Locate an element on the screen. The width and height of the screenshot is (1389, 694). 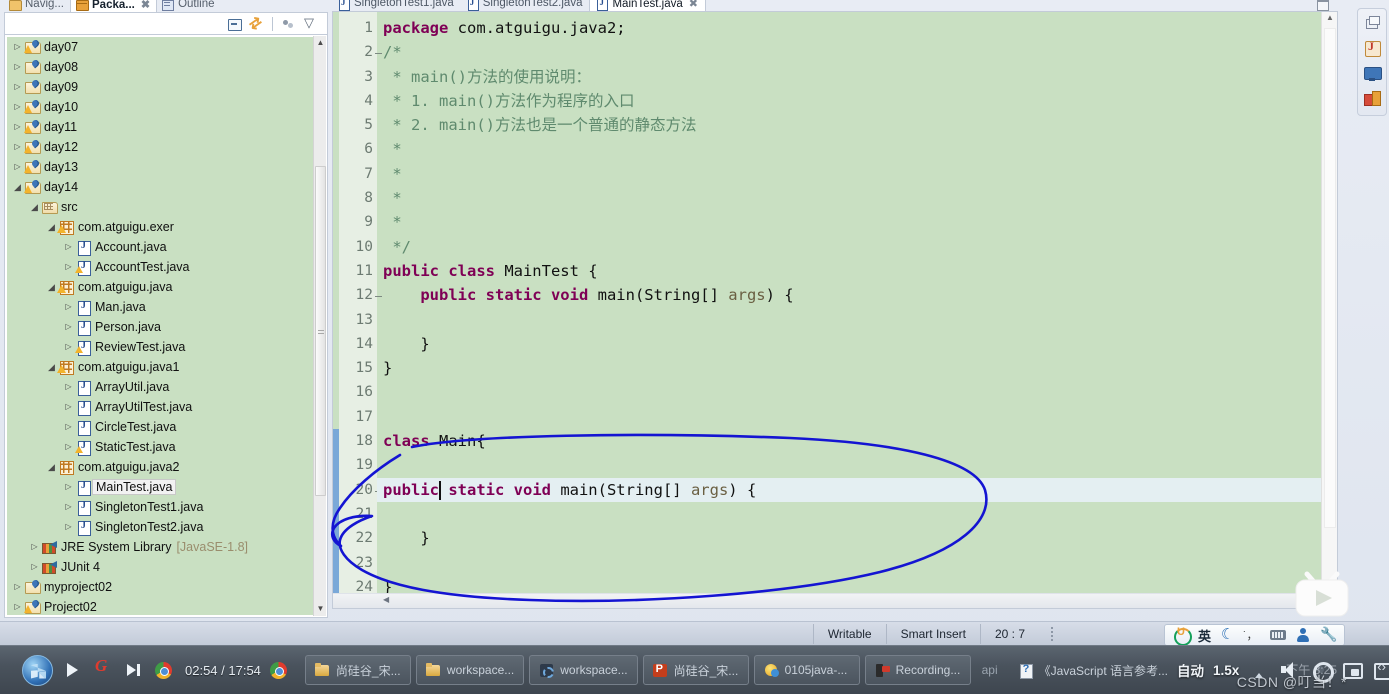
windows-start-orb is located at coordinates (37, 670).